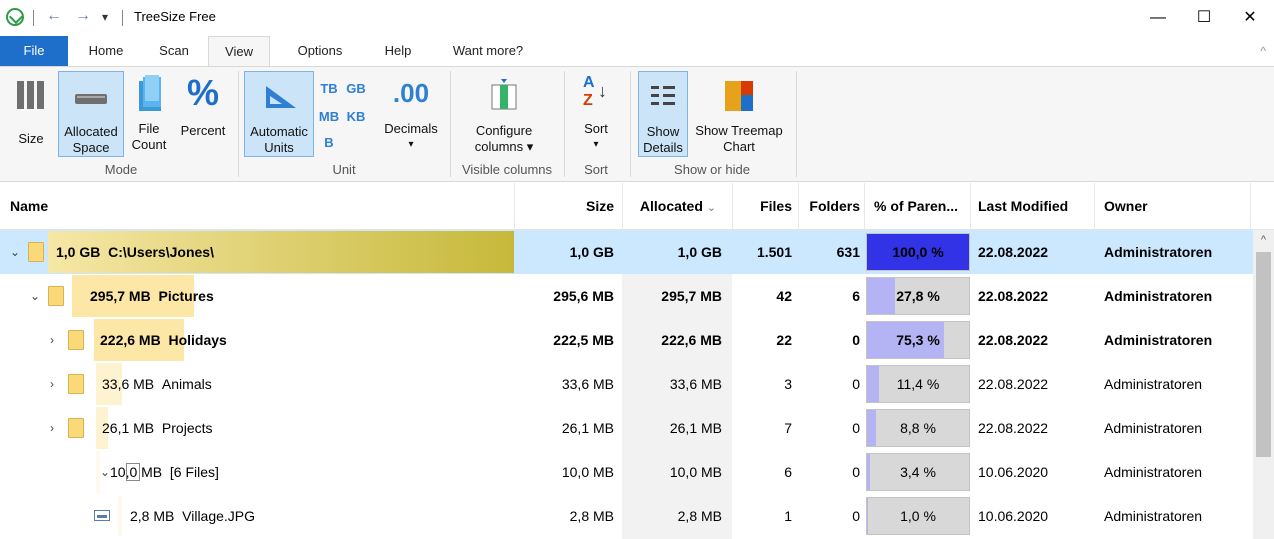 The width and height of the screenshot is (1274, 539). Describe the element at coordinates (1263, 51) in the screenshot. I see `collapse-ribbon-icon: ^` at that location.